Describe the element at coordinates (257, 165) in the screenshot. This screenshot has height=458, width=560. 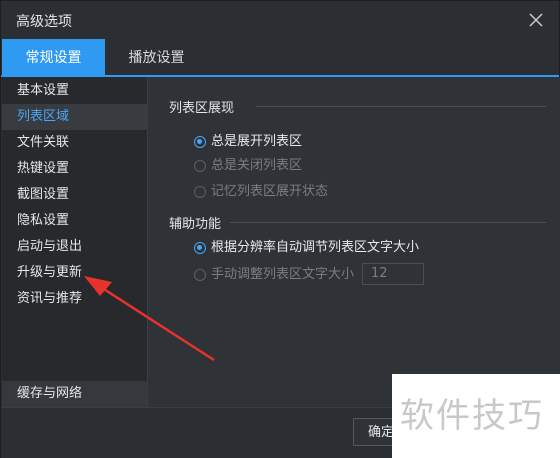
I see `option-label: 总是关闭列表区` at that location.